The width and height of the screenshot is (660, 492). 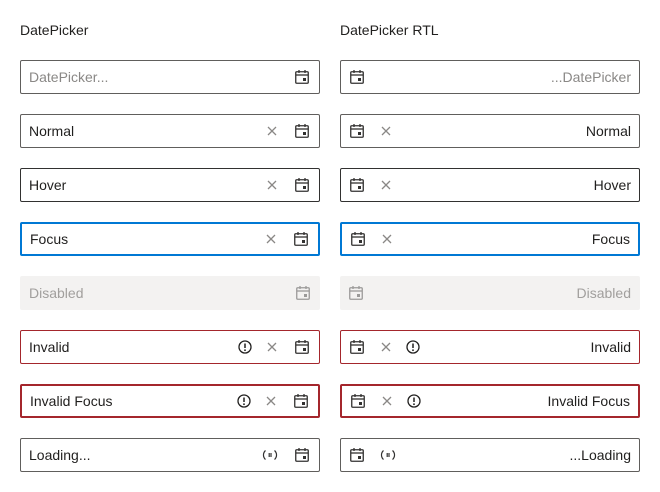 I want to click on datepicker-field-invalid-rtl: Invalid, so click(x=490, y=347).